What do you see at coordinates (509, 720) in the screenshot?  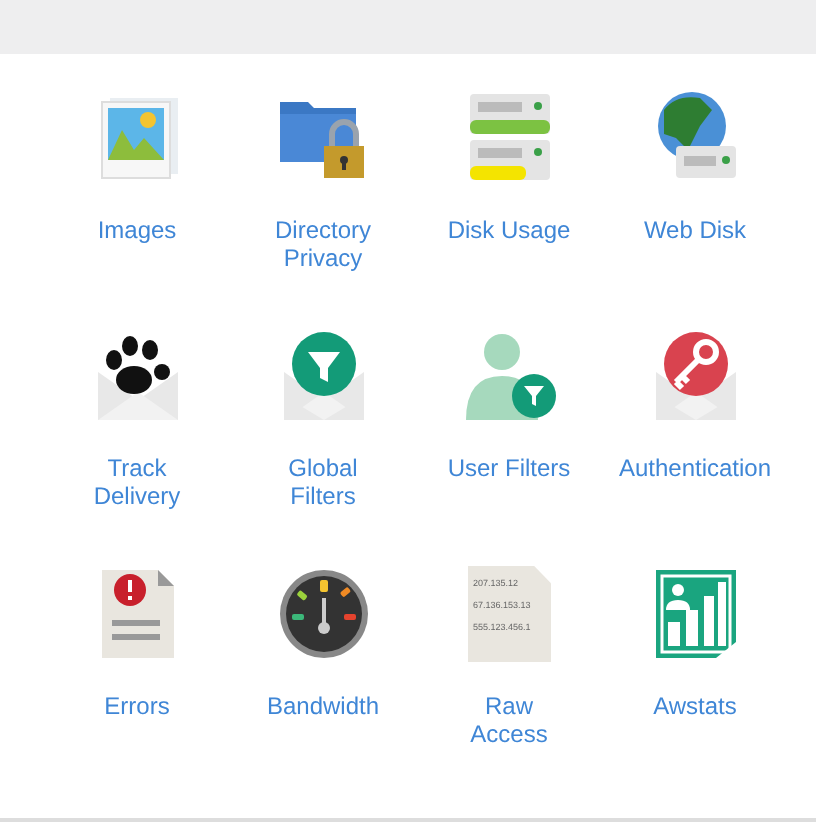 I see `tool-link: Raw Access` at bounding box center [509, 720].